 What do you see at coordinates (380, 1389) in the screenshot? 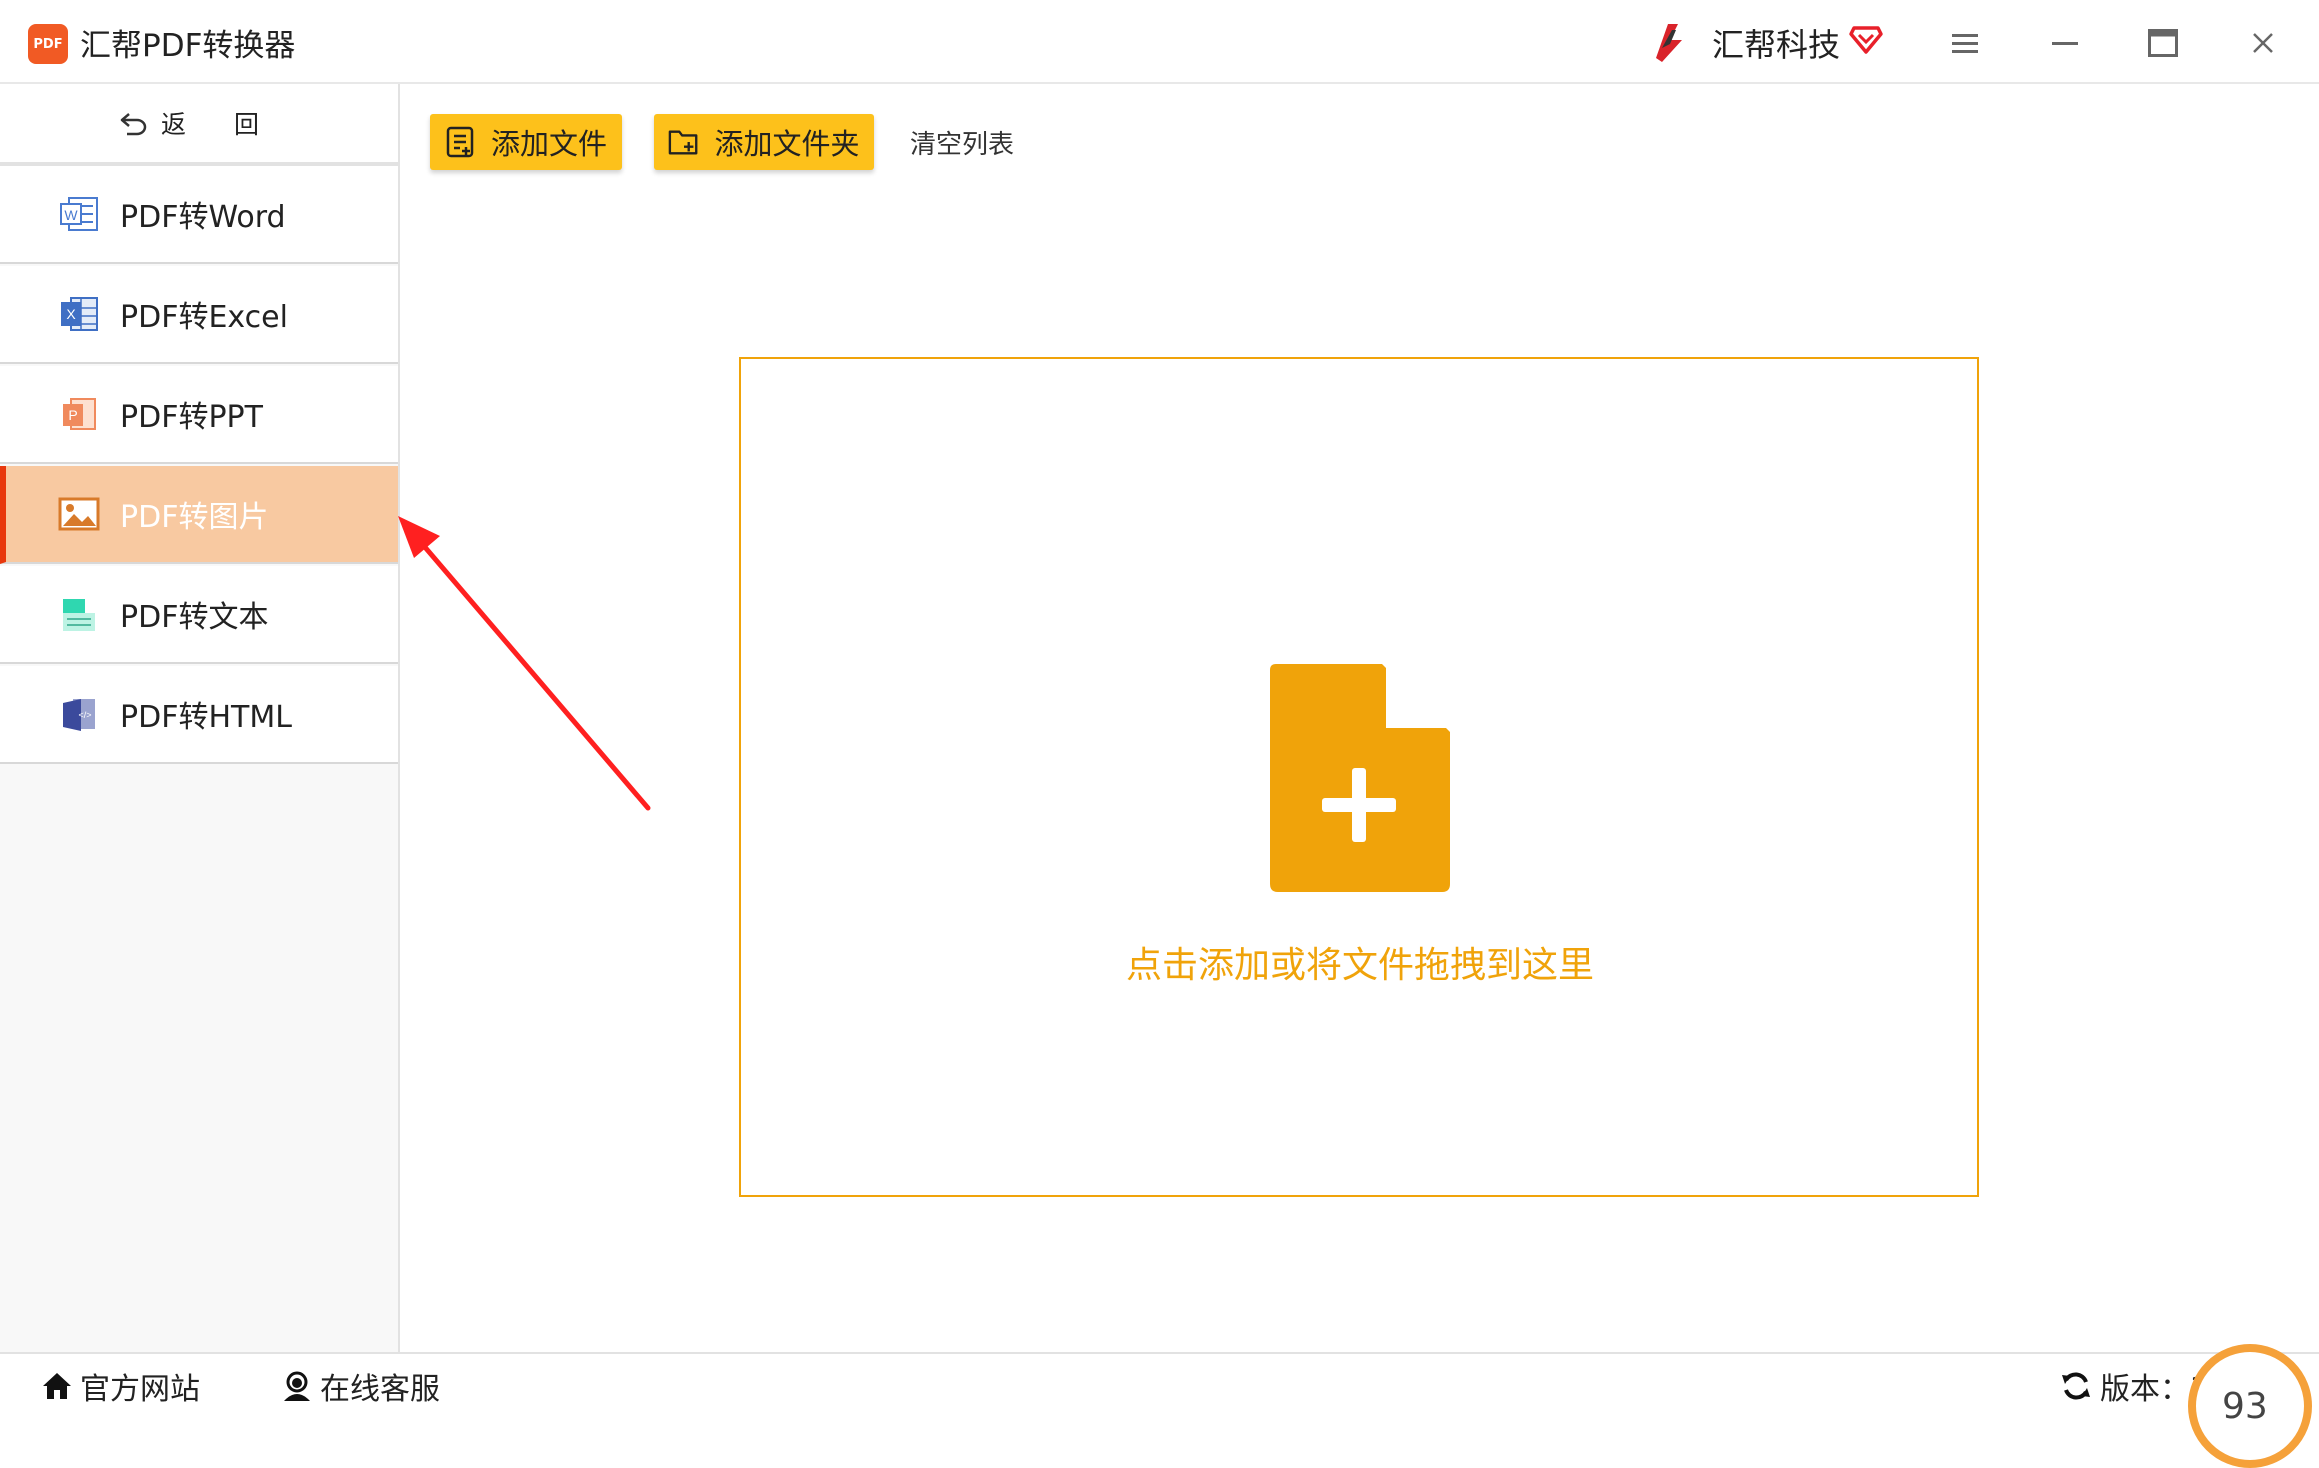
I see `online-service-label: 在线客服` at bounding box center [380, 1389].